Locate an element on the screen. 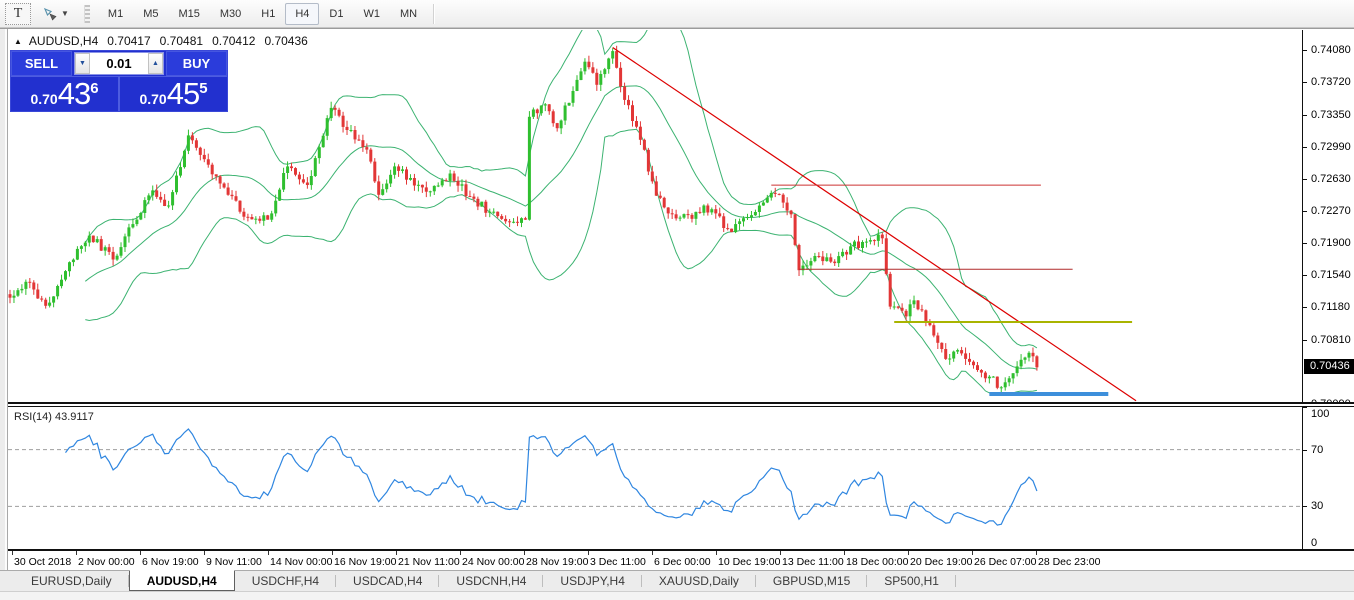 The width and height of the screenshot is (1354, 600). chart-tab-AUDUSD-H4: AUDUSD,H4 is located at coordinates (181, 580).